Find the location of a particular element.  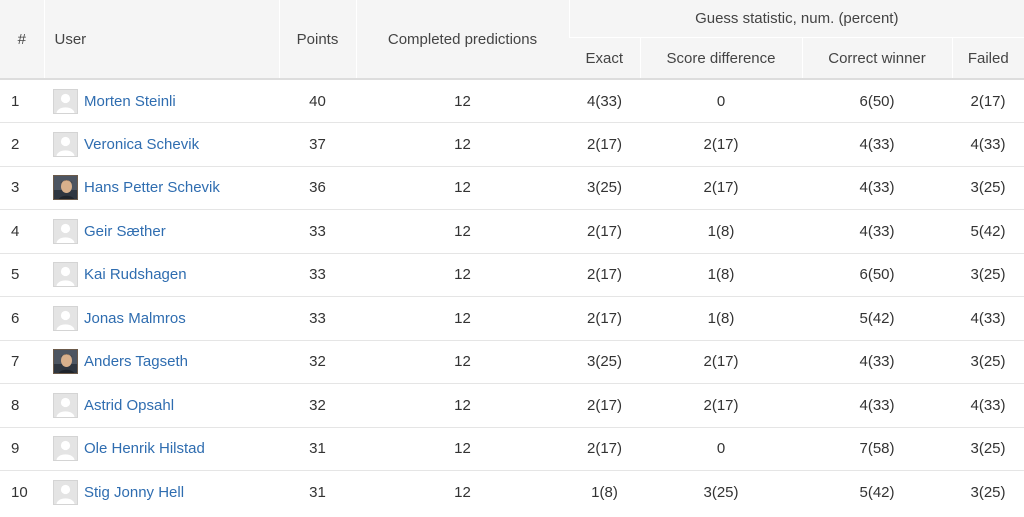

user-cell: Kai Rudshagen is located at coordinates (161, 274).